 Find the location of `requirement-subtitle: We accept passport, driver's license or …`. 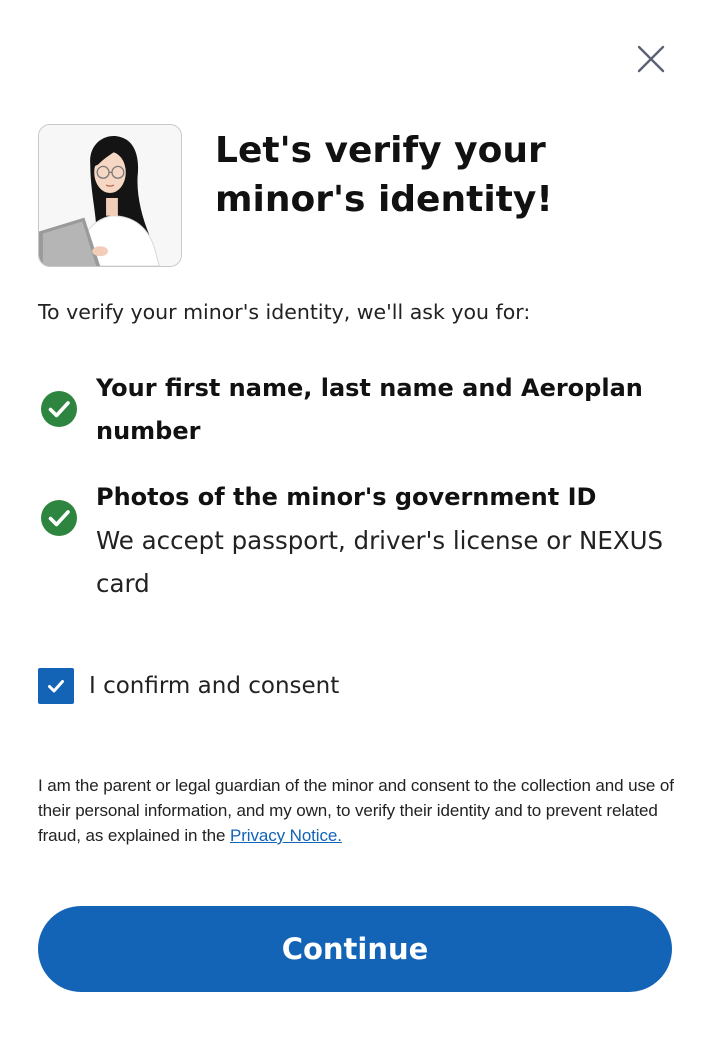

requirement-subtitle: We accept passport, driver's license or … is located at coordinates (380, 562).